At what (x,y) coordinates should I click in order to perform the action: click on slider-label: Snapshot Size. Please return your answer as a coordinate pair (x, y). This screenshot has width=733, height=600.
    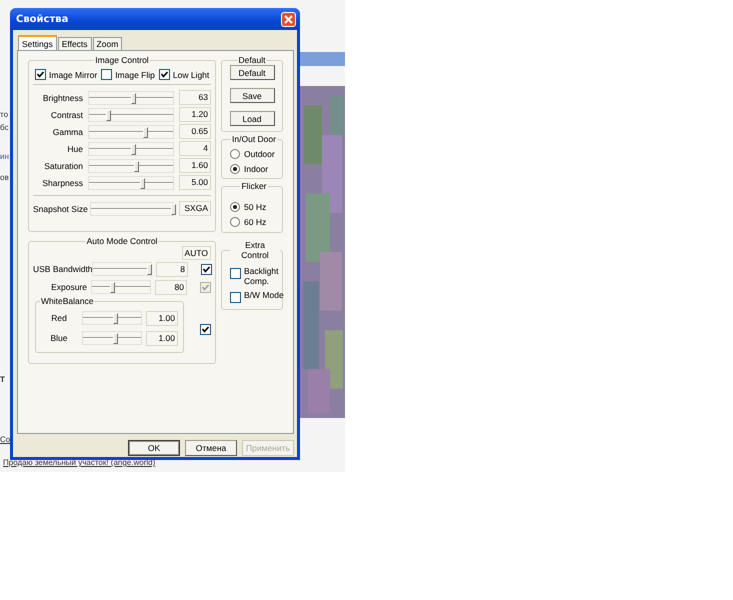
    Looking at the image, I should click on (60, 209).